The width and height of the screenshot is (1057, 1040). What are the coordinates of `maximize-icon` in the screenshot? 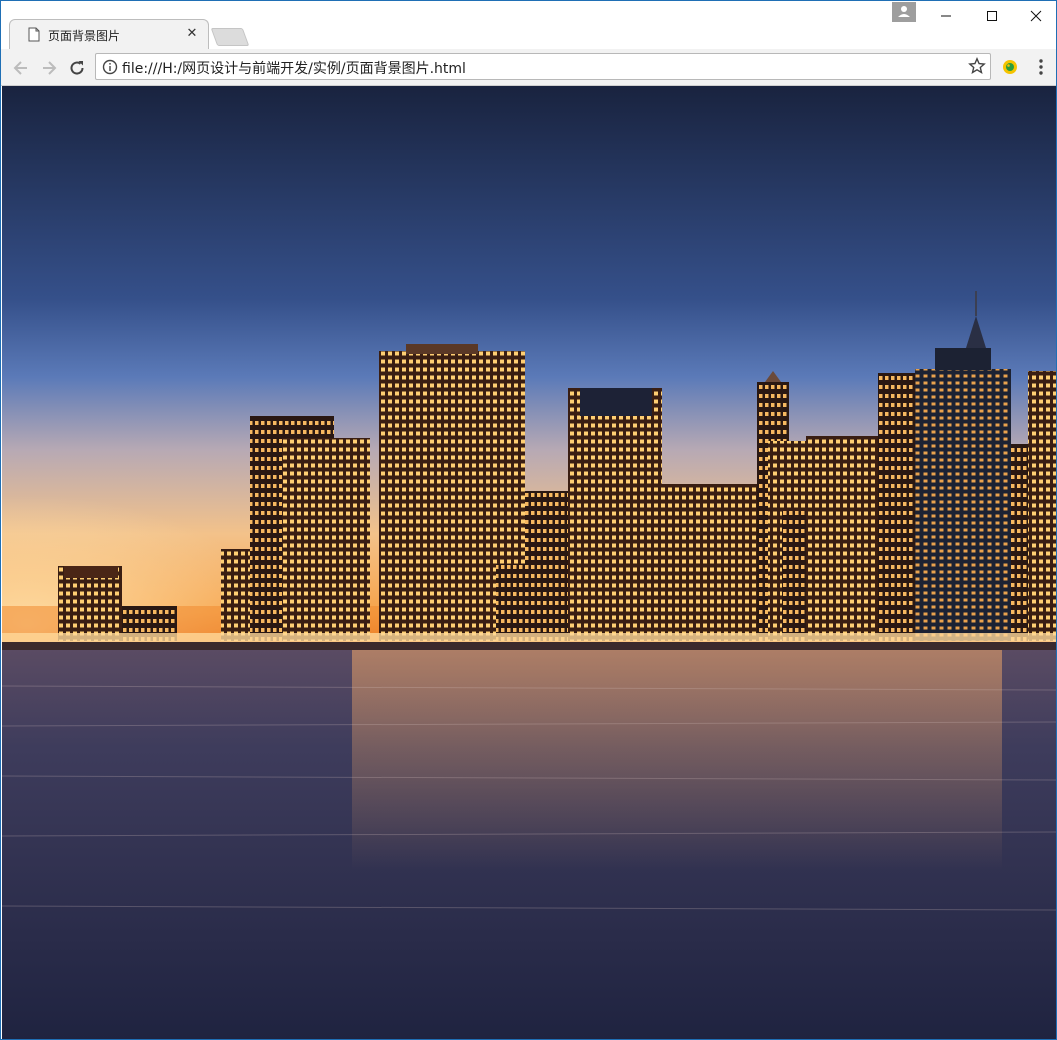 It's located at (992, 16).